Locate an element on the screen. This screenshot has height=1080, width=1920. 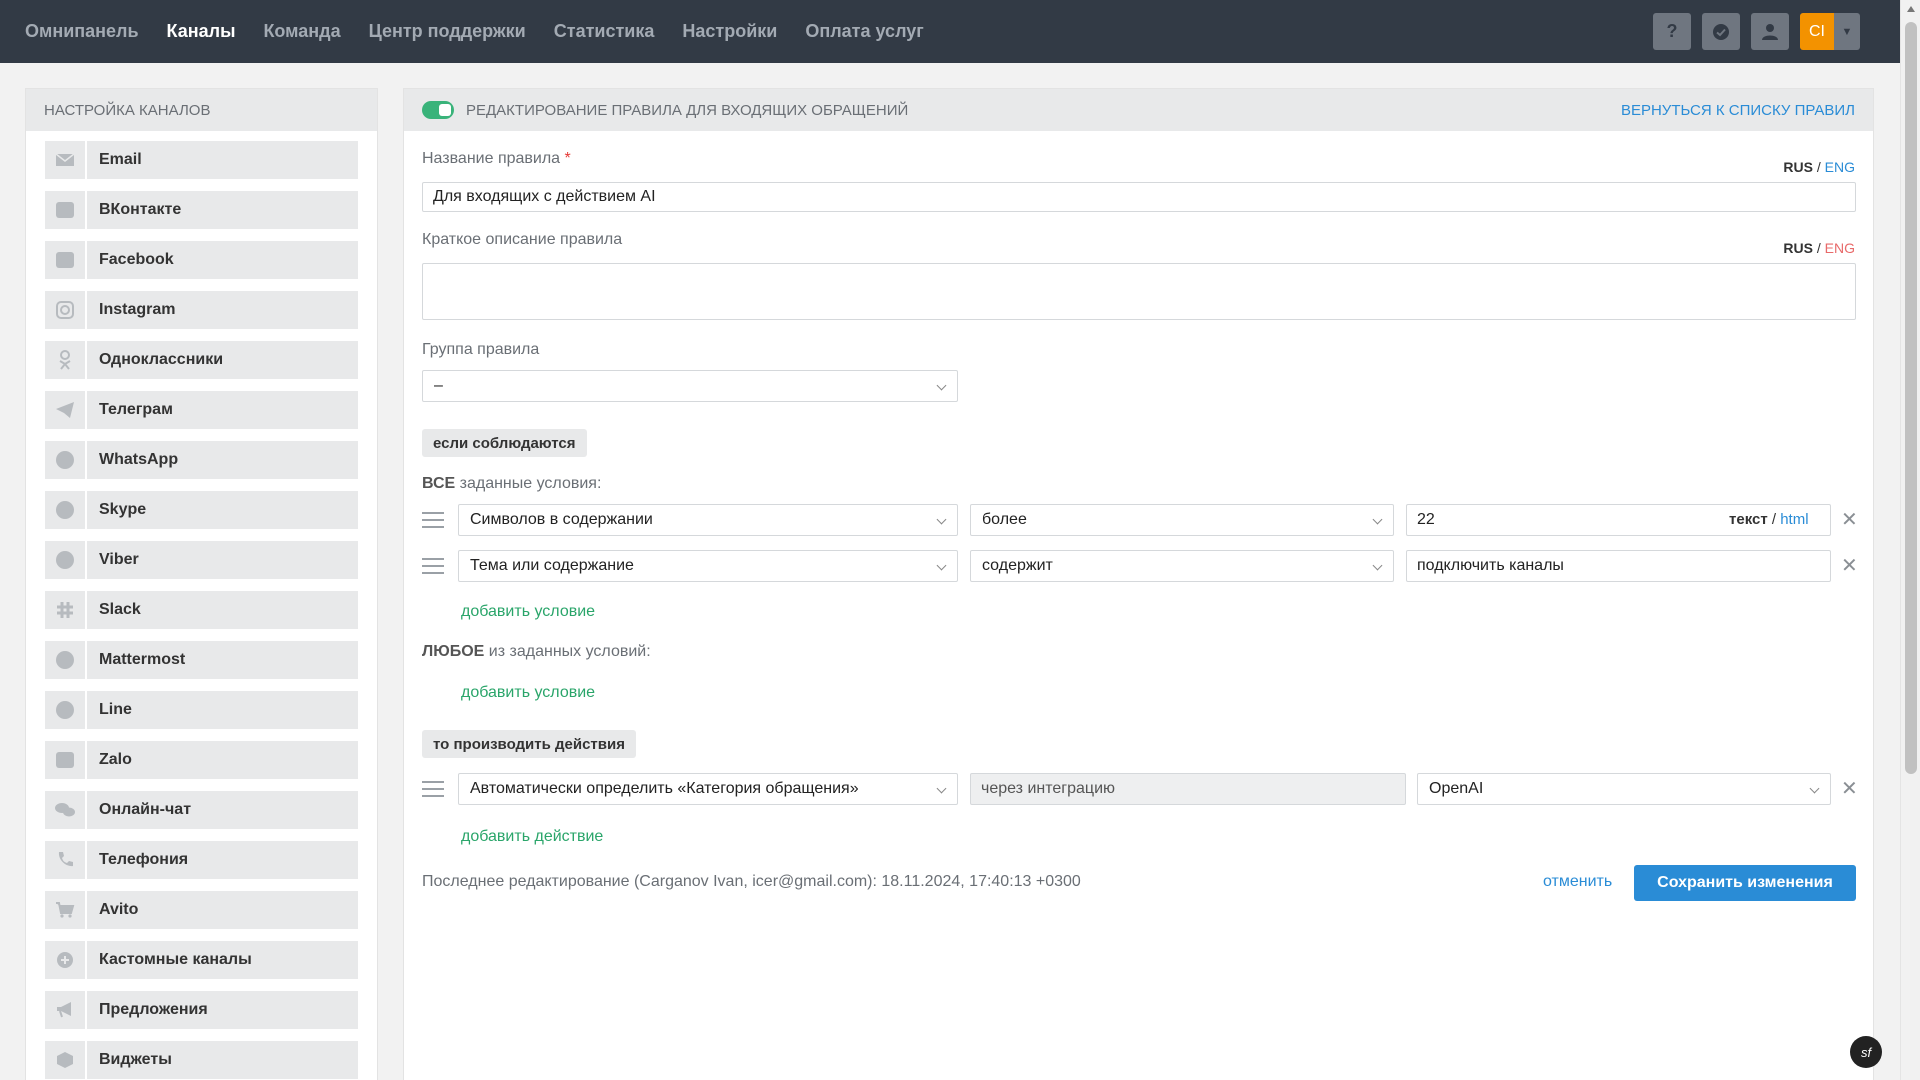
nav-item-channels: Каналы is located at coordinates (201, 31).